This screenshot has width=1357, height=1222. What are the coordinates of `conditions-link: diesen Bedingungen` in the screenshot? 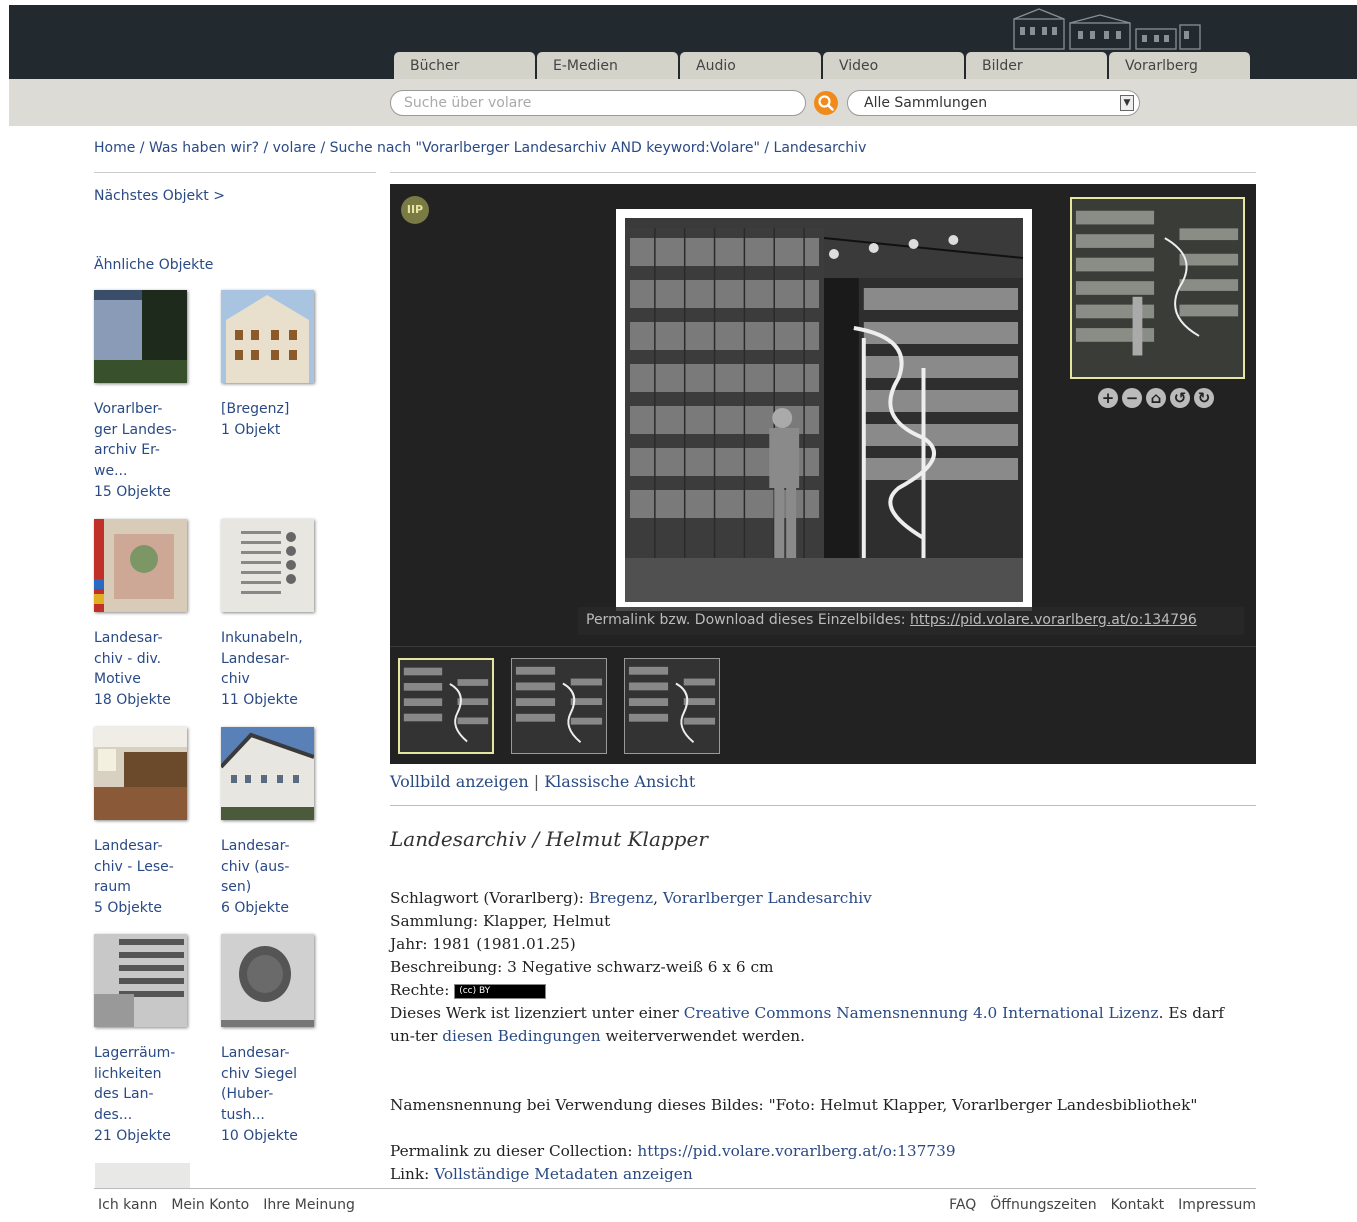 It's located at (521, 1036).